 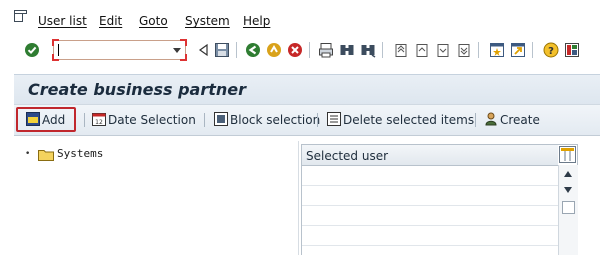 I want to click on find-icon, so click(x=347, y=50).